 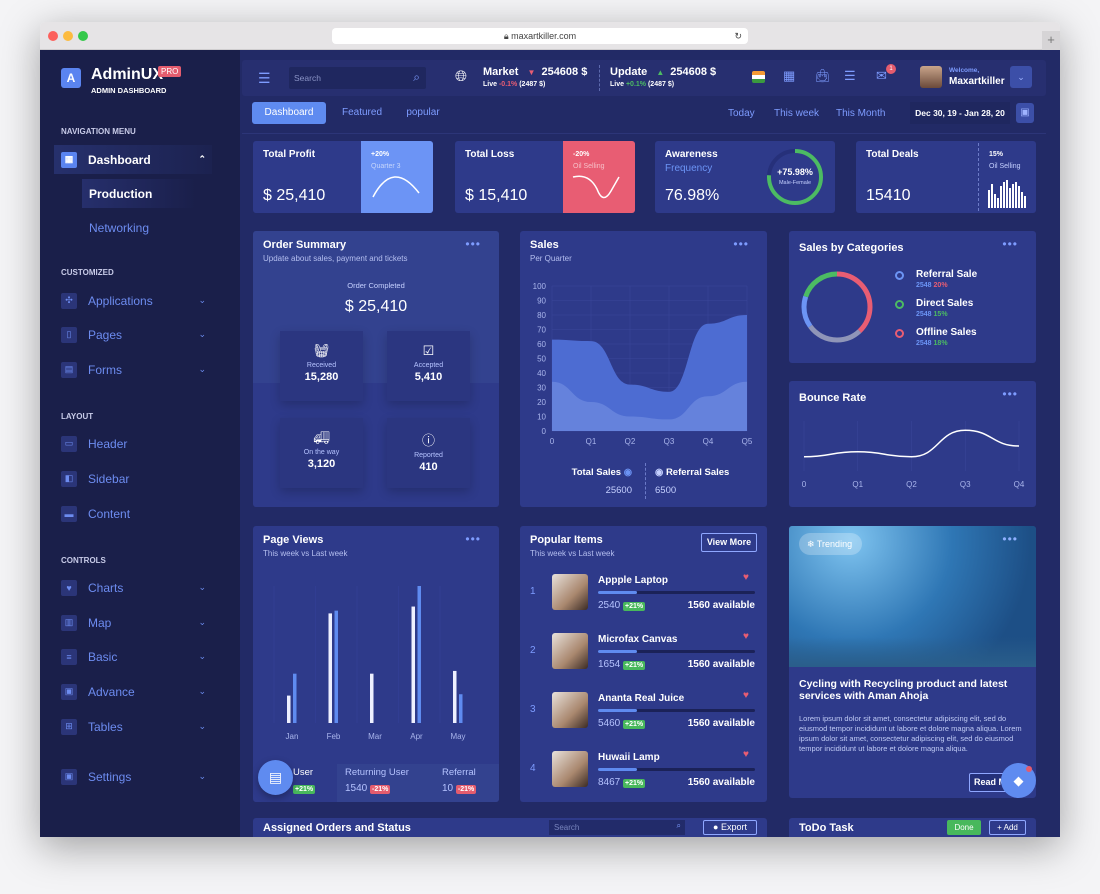 I want to click on sidebar-item-applications: ✣ Applications ⌄, so click(x=133, y=300).